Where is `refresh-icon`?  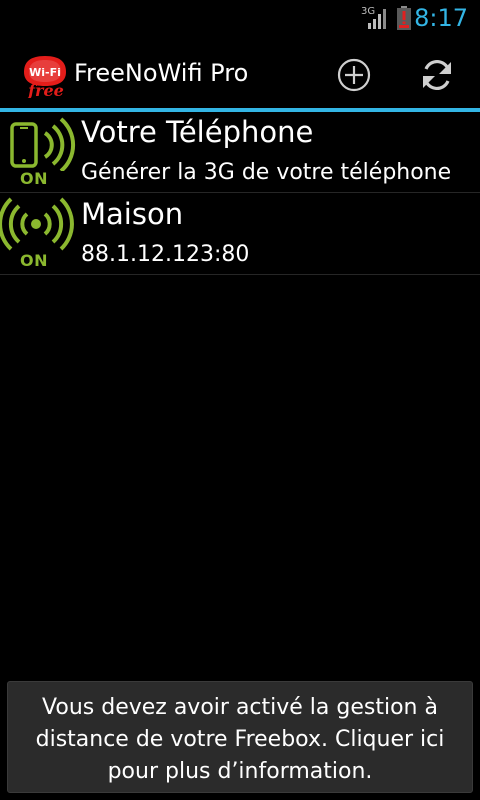 refresh-icon is located at coordinates (437, 75).